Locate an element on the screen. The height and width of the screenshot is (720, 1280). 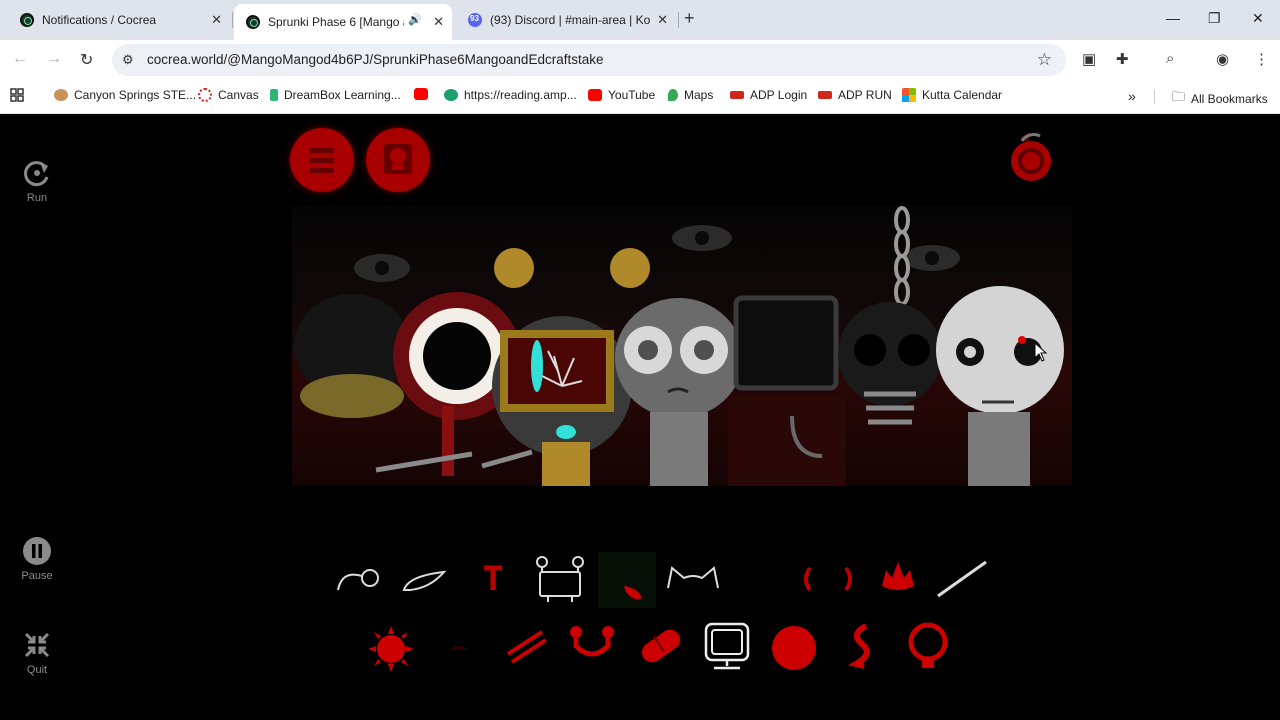
pause-button: Pause is located at coordinates (37, 559).